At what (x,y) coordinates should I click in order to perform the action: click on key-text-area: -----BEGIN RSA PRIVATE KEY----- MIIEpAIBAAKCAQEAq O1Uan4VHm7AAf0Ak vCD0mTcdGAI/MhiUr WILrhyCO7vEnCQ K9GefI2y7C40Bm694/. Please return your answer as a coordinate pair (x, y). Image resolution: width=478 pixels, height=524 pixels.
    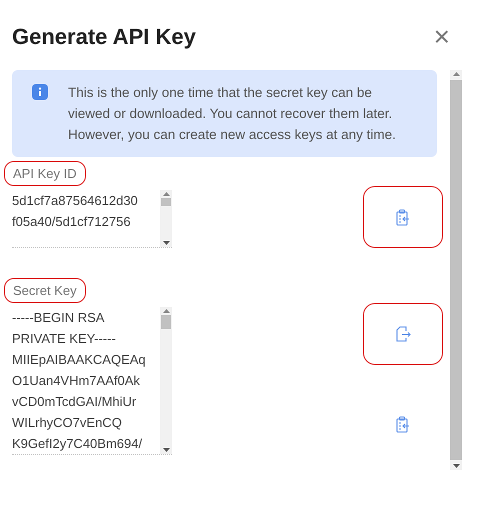
    Looking at the image, I should click on (92, 381).